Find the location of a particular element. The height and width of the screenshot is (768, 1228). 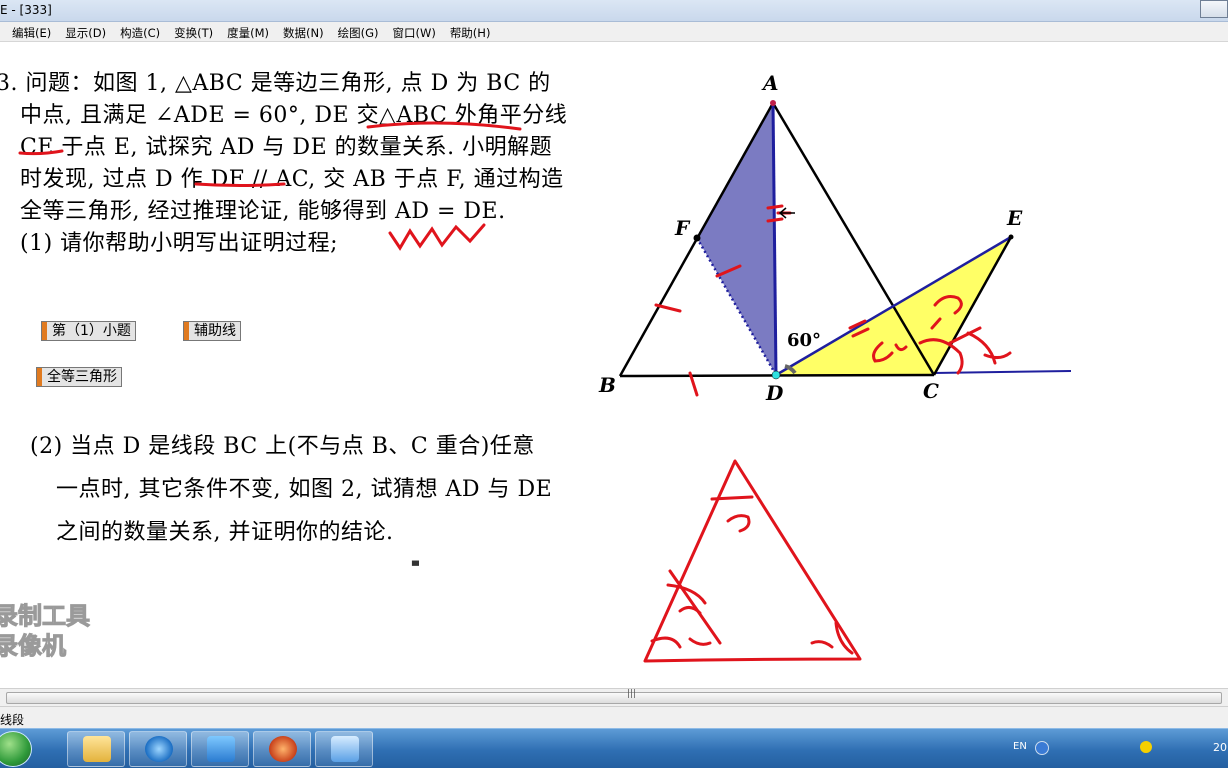

menu-item-3: 变换(T) is located at coordinates (193, 31).